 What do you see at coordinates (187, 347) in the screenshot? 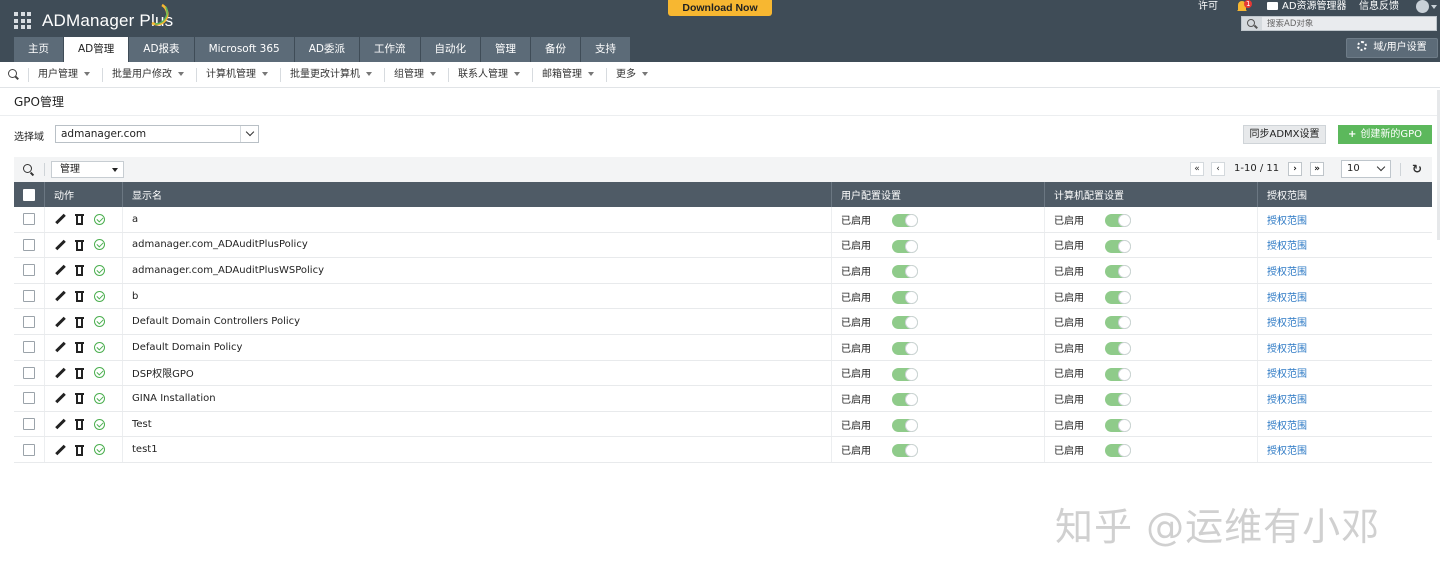
I see `gpo-name: Default Domain Policy` at bounding box center [187, 347].